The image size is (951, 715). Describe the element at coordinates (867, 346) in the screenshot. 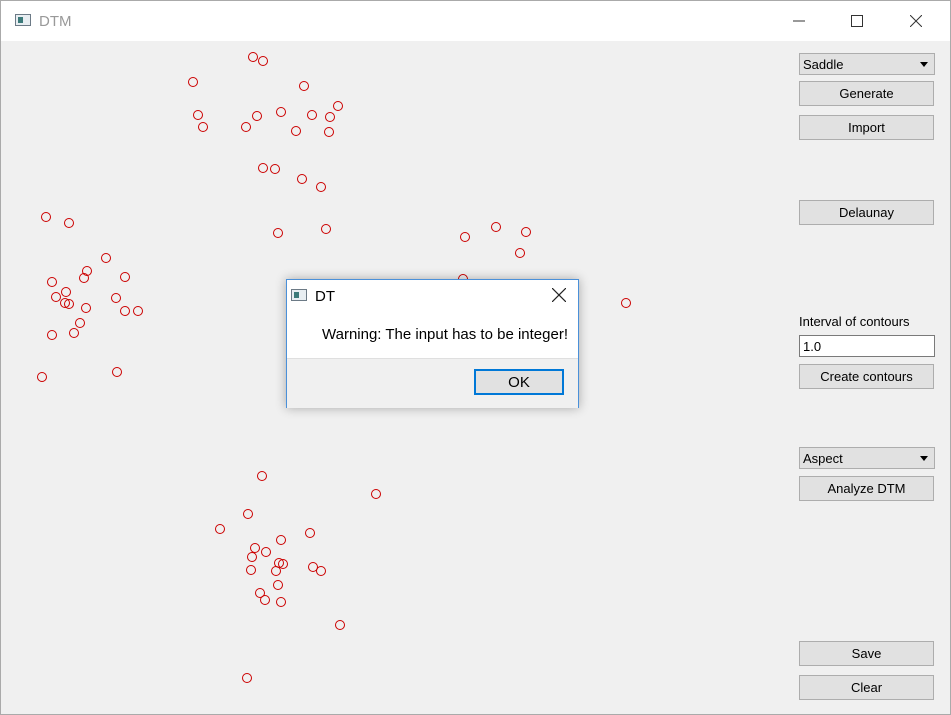

I see `interval-input: 1.0` at that location.